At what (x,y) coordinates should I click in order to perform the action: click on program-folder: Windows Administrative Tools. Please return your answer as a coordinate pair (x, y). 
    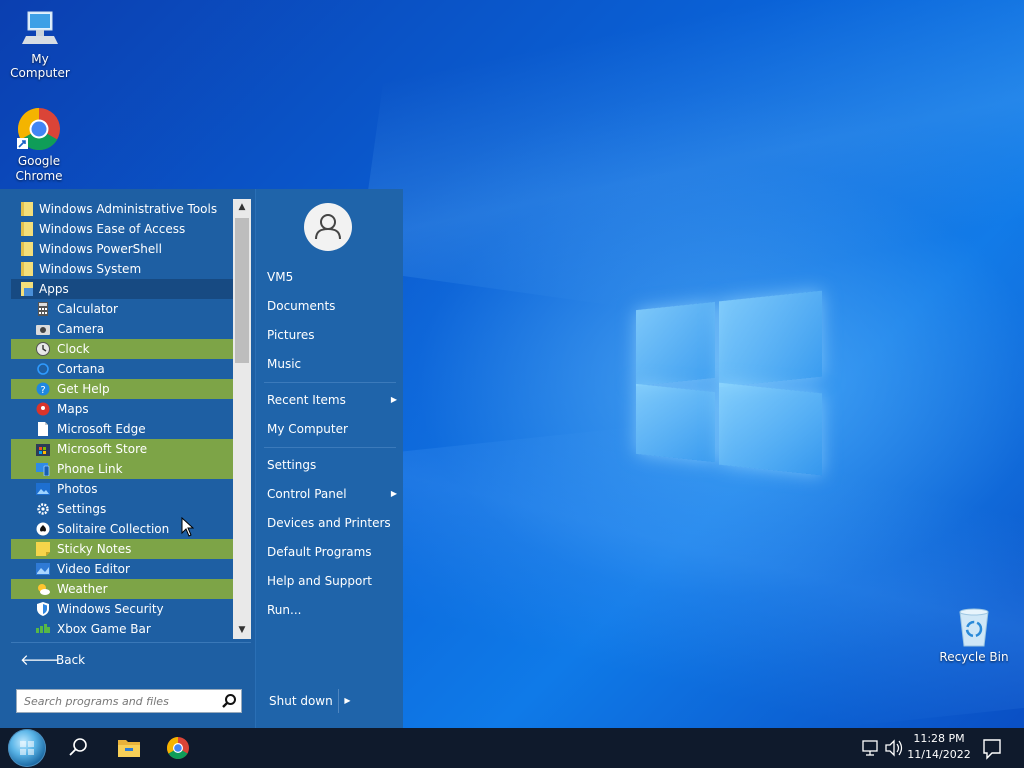
    Looking at the image, I should click on (122, 209).